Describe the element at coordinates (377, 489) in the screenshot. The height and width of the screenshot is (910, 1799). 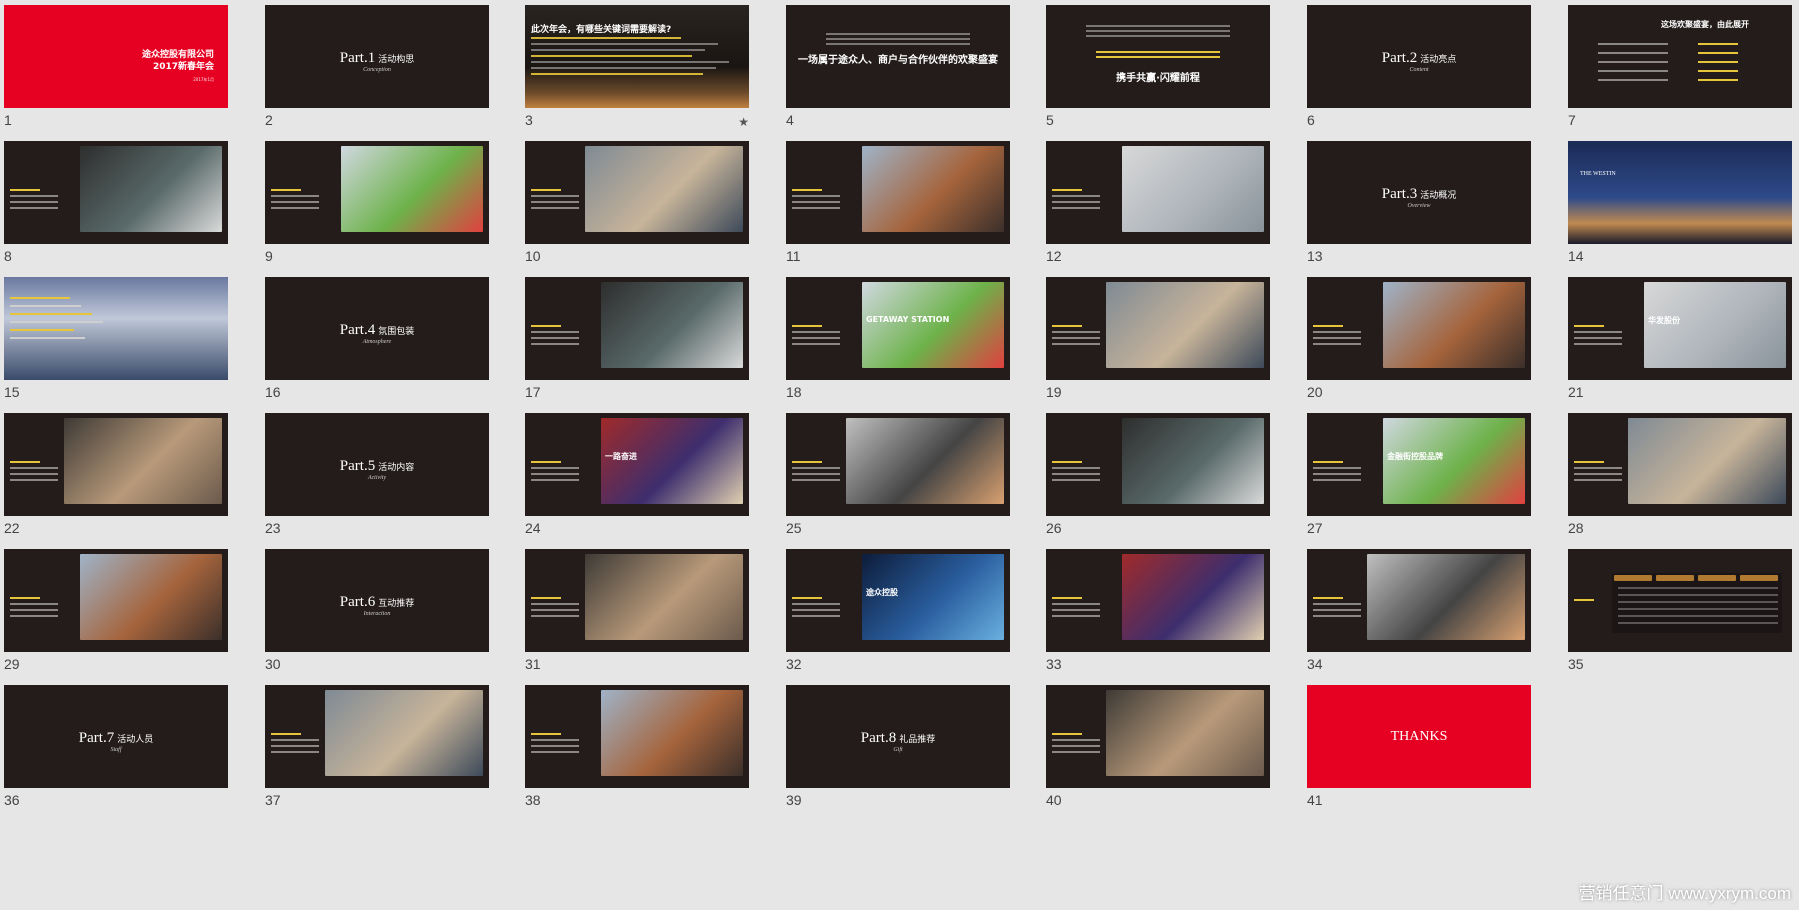
I see `slide-thumbnail: Part.5 活动内容 Activity 23` at that location.